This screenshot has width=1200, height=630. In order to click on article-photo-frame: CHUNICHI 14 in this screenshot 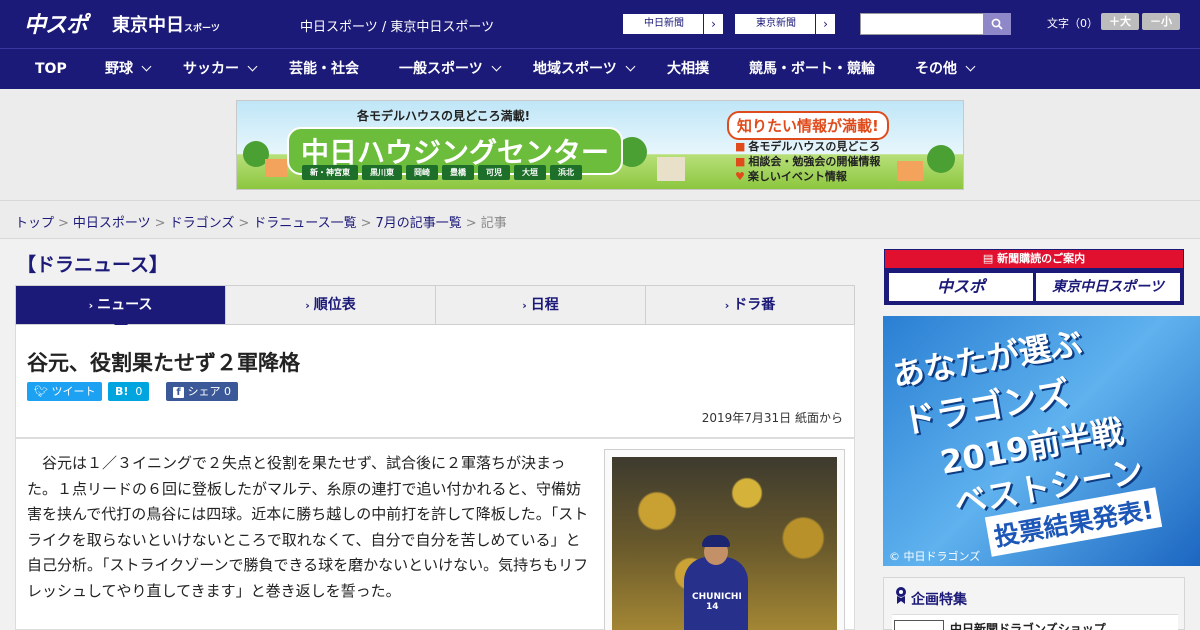, I will do `click(724, 539)`.